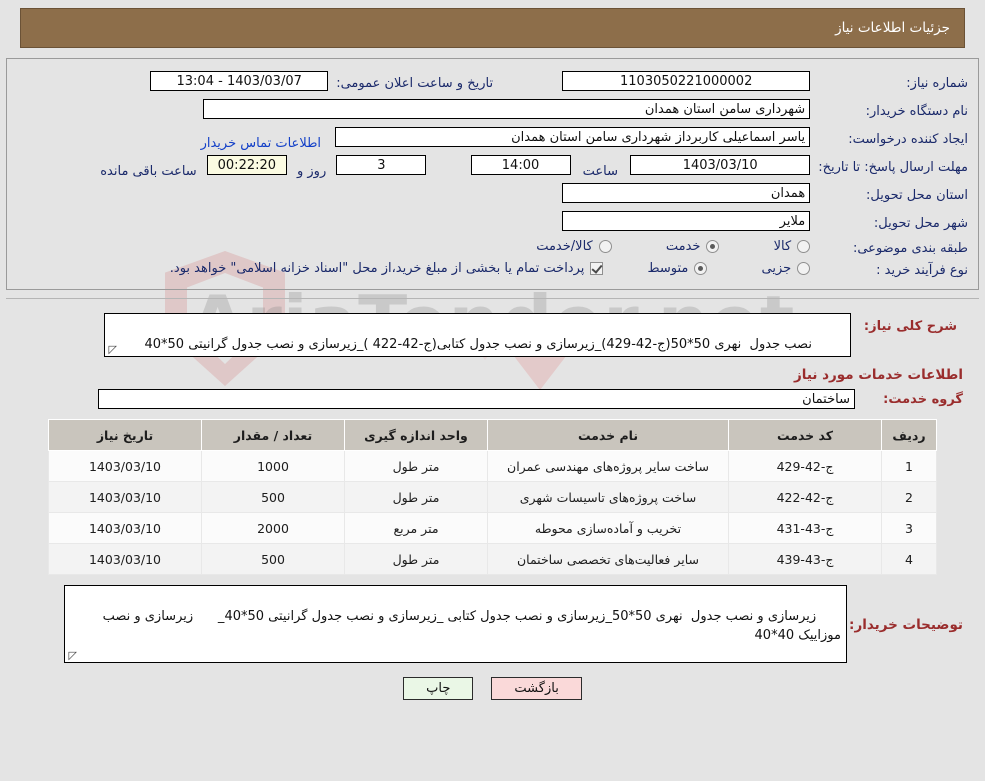 The height and width of the screenshot is (781, 985). I want to click on form-row-category: طبقه بندی موضوعی: کالا خدمت کالا/خدمت, so click(492, 248).